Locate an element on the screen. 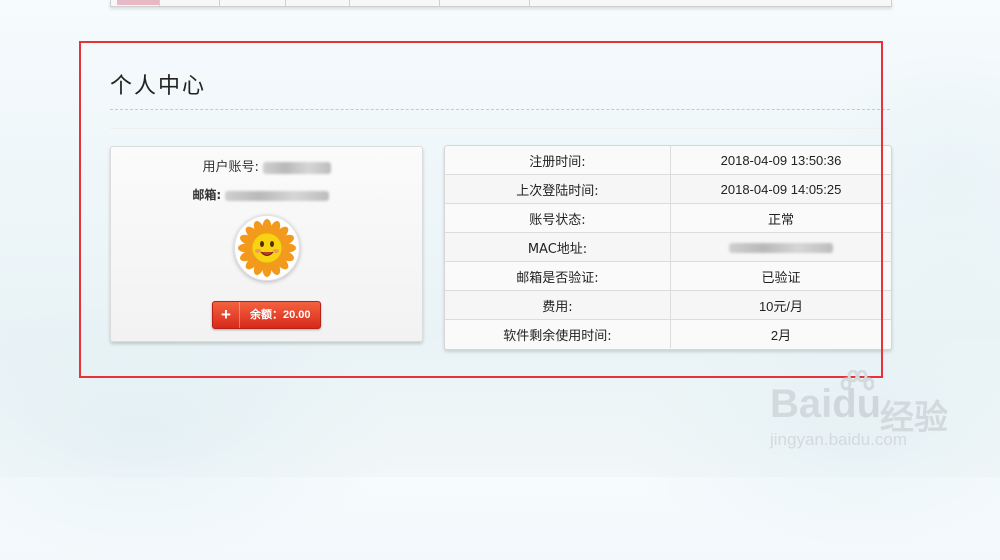 This screenshot has height=560, width=1000. fee-value: 10元/月 is located at coordinates (780, 305).